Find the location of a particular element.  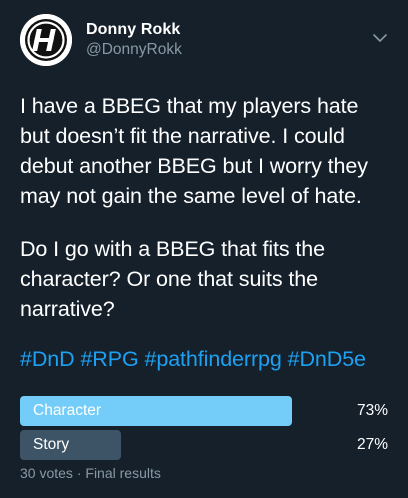

avatar is located at coordinates (46, 40).